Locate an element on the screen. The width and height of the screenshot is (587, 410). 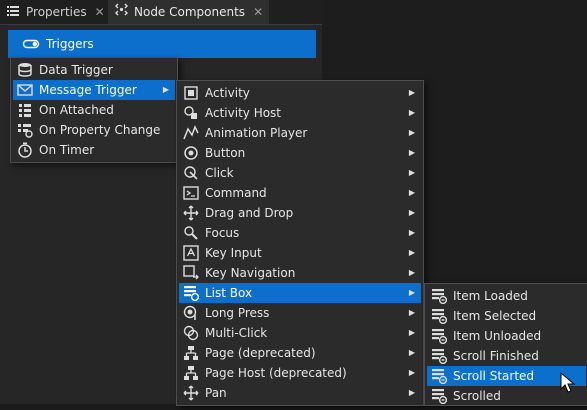
menu-item-label: Animation Player is located at coordinates (256, 133).